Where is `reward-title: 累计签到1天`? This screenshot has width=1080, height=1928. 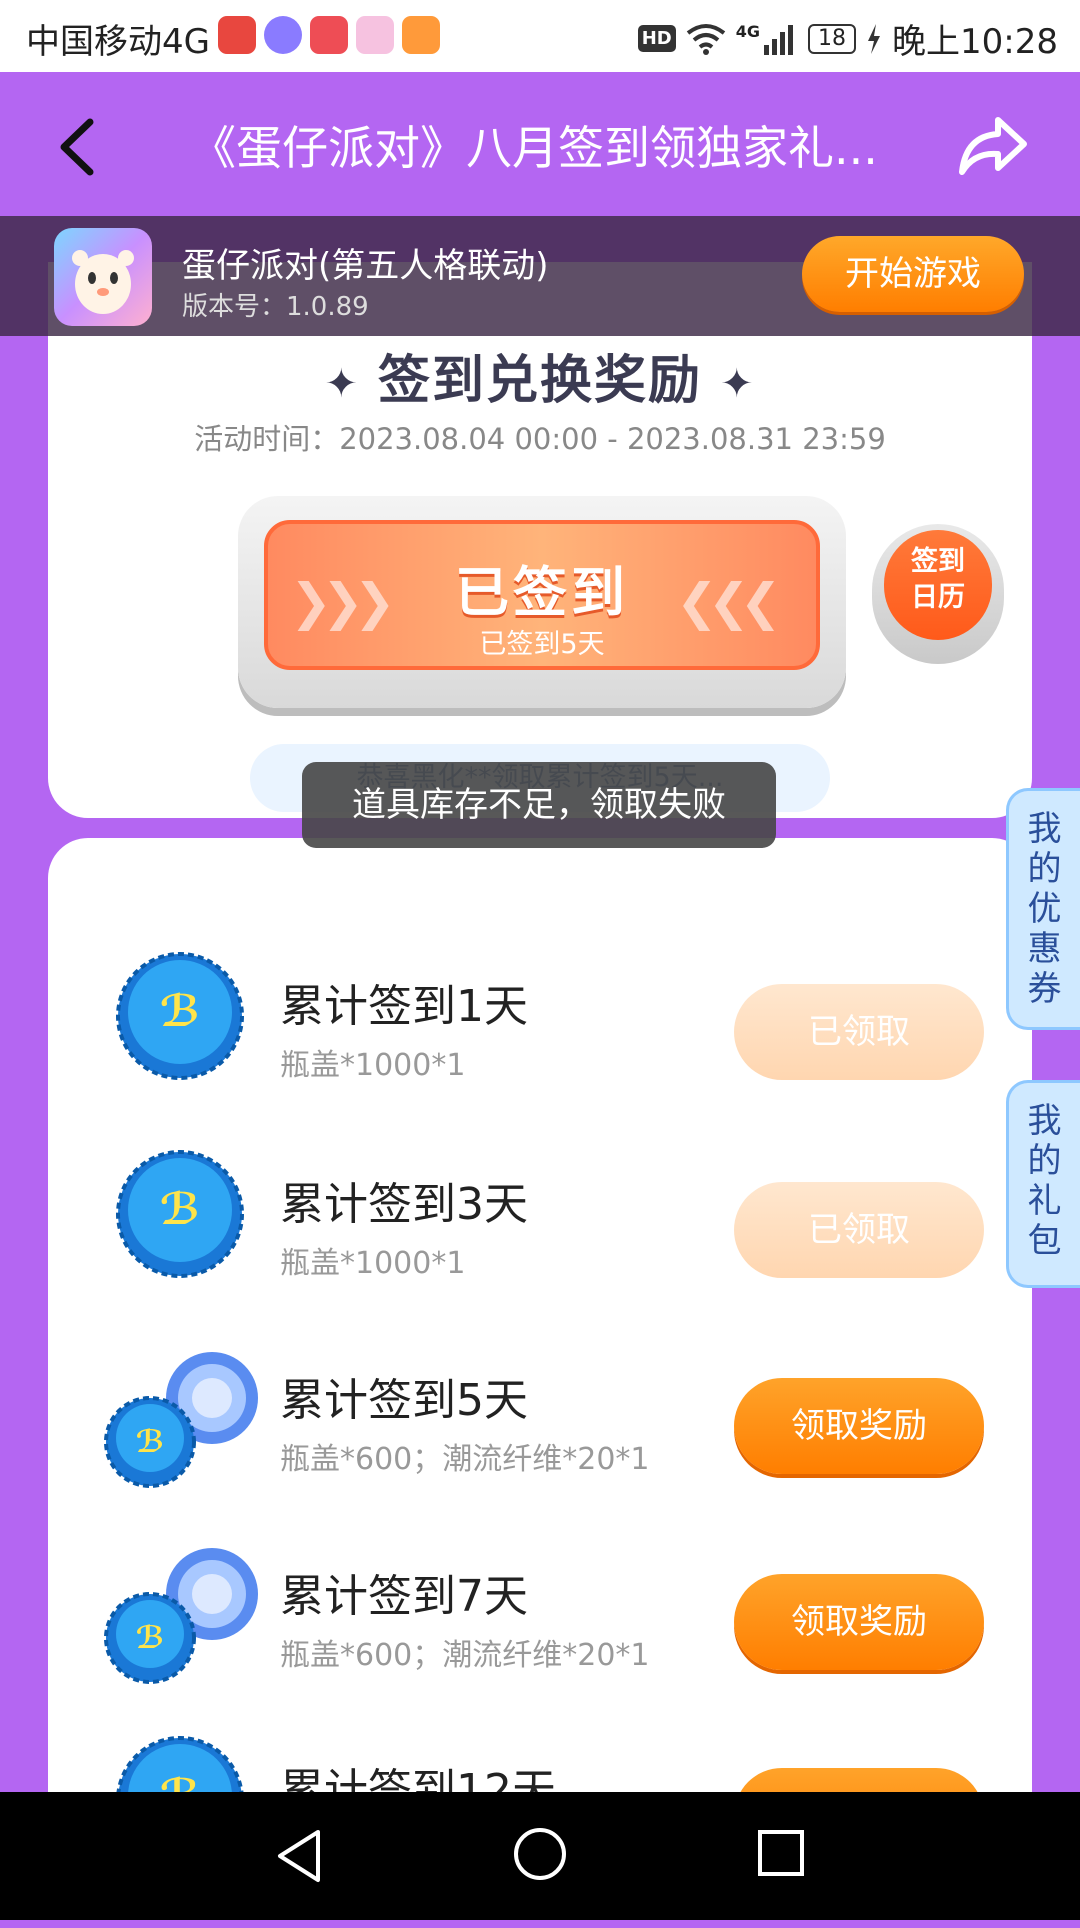 reward-title: 累计签到1天 is located at coordinates (404, 1006).